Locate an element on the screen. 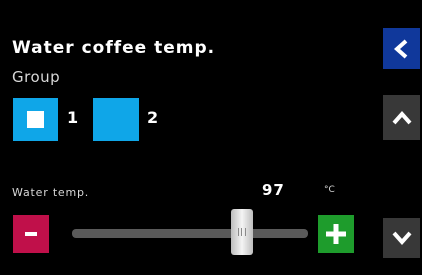  chevron-left-icon is located at coordinates (400, 48).